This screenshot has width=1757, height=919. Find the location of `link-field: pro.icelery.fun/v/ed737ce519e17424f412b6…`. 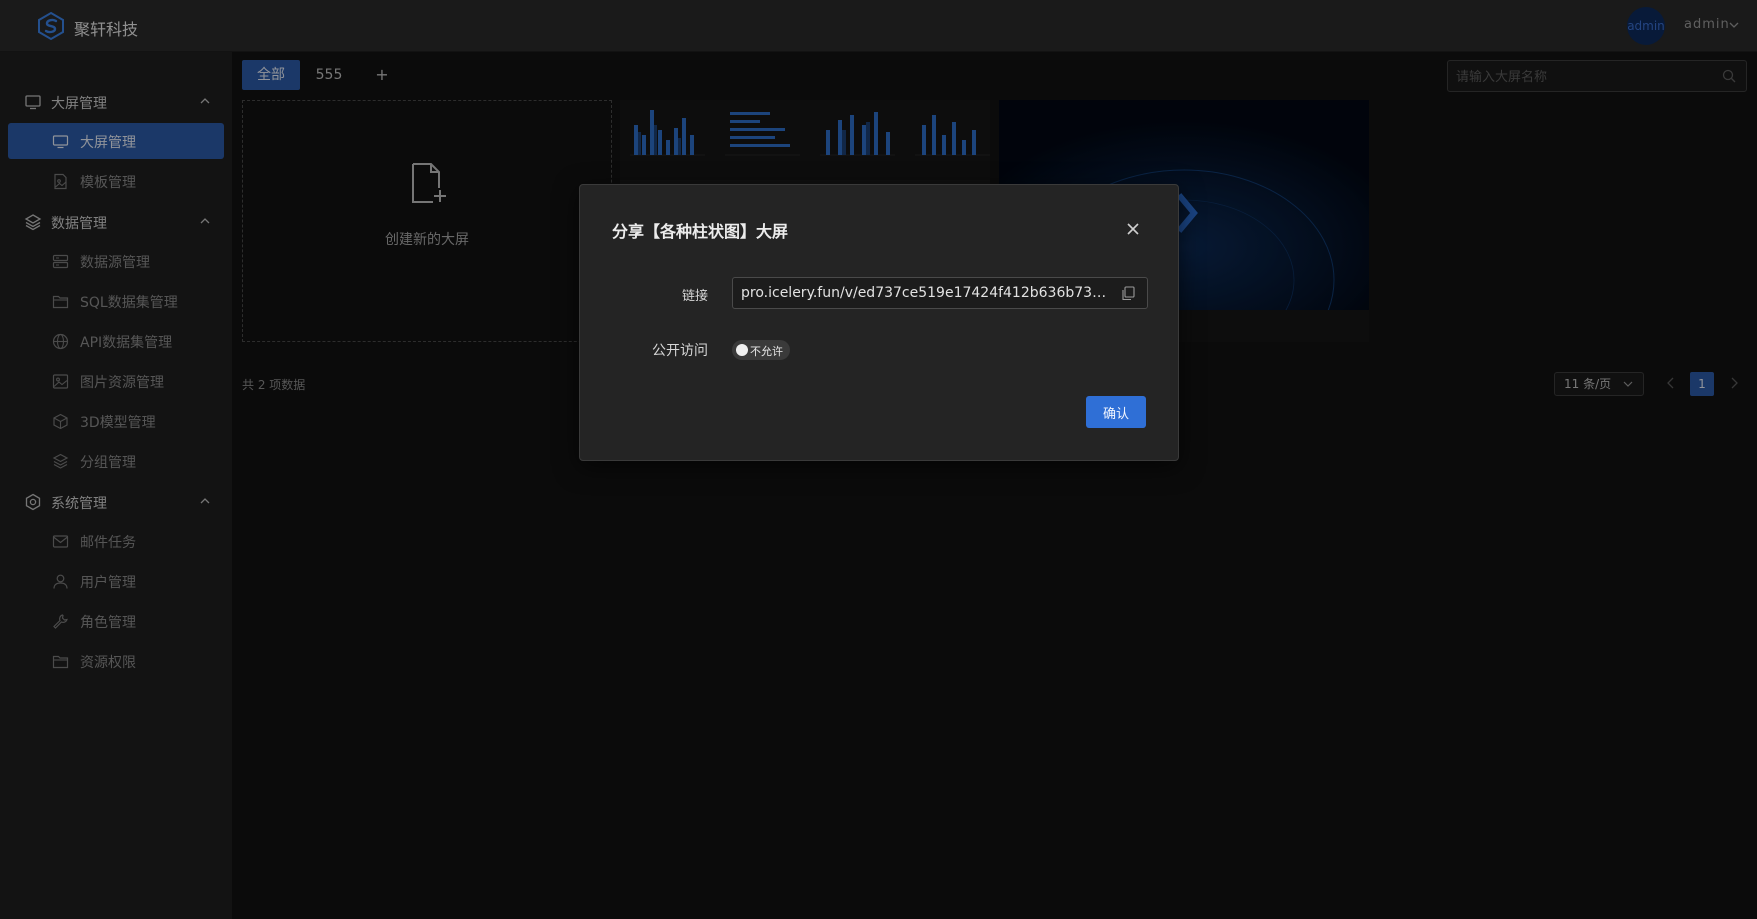

link-field: pro.icelery.fun/v/ed737ce519e17424f412b6… is located at coordinates (940, 293).